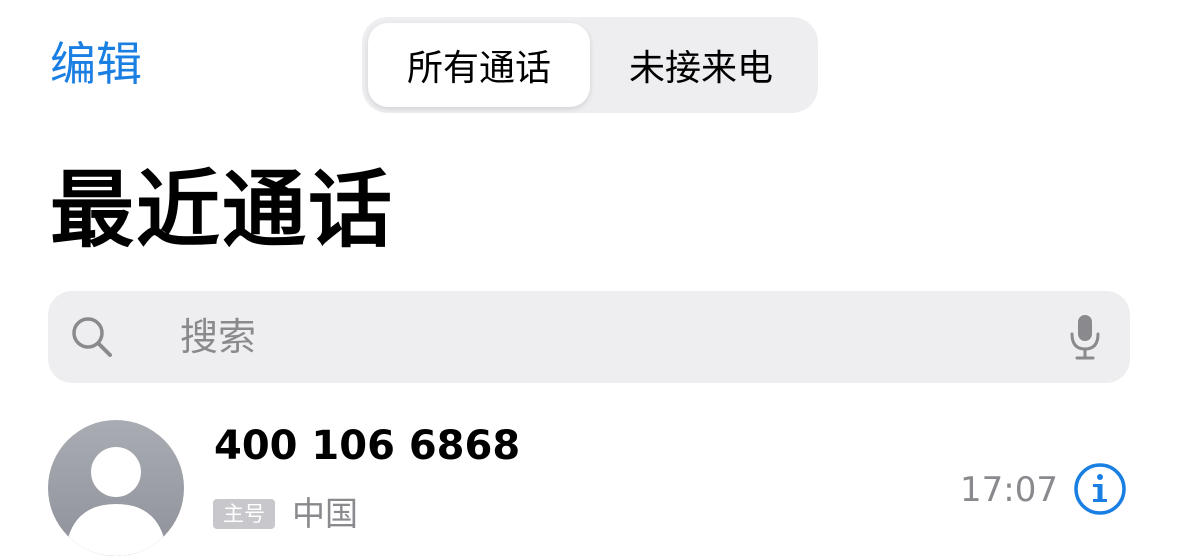 The height and width of the screenshot is (557, 1179). What do you see at coordinates (116, 501) in the screenshot?
I see `person-silhouette-icon` at bounding box center [116, 501].